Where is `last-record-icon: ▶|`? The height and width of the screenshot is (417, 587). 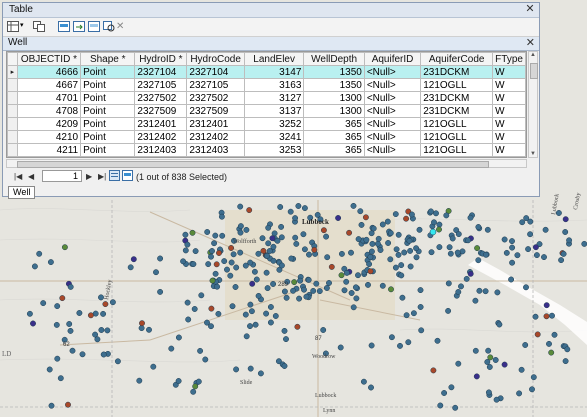
last-record-icon: ▶| is located at coordinates (102, 176).